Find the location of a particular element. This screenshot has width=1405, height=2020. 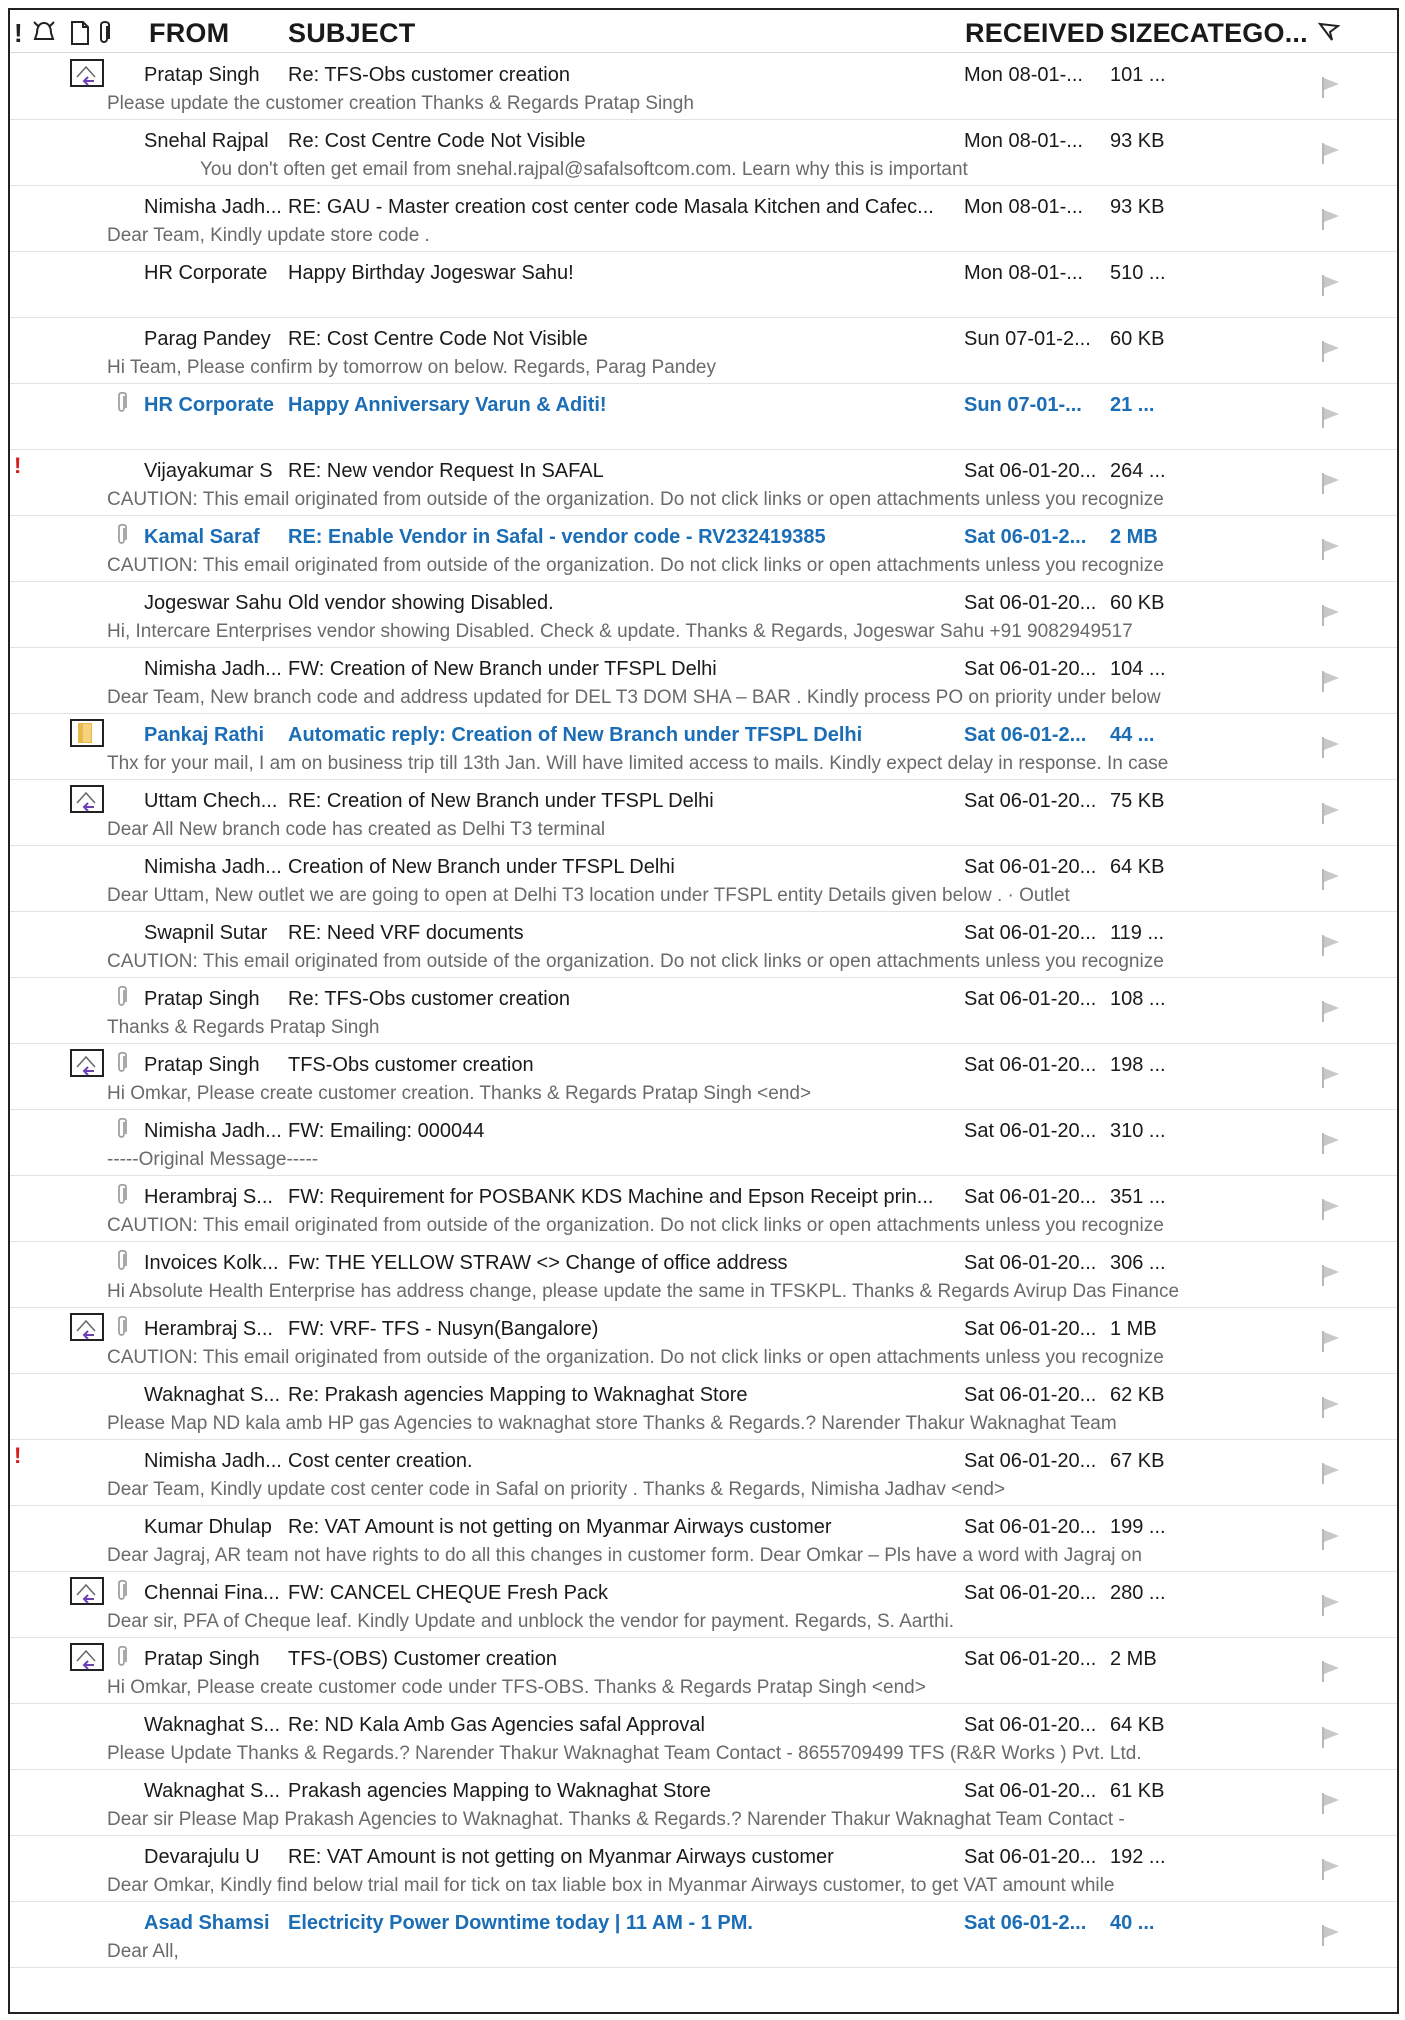

size-cell: 75 KB is located at coordinates (1137, 801).